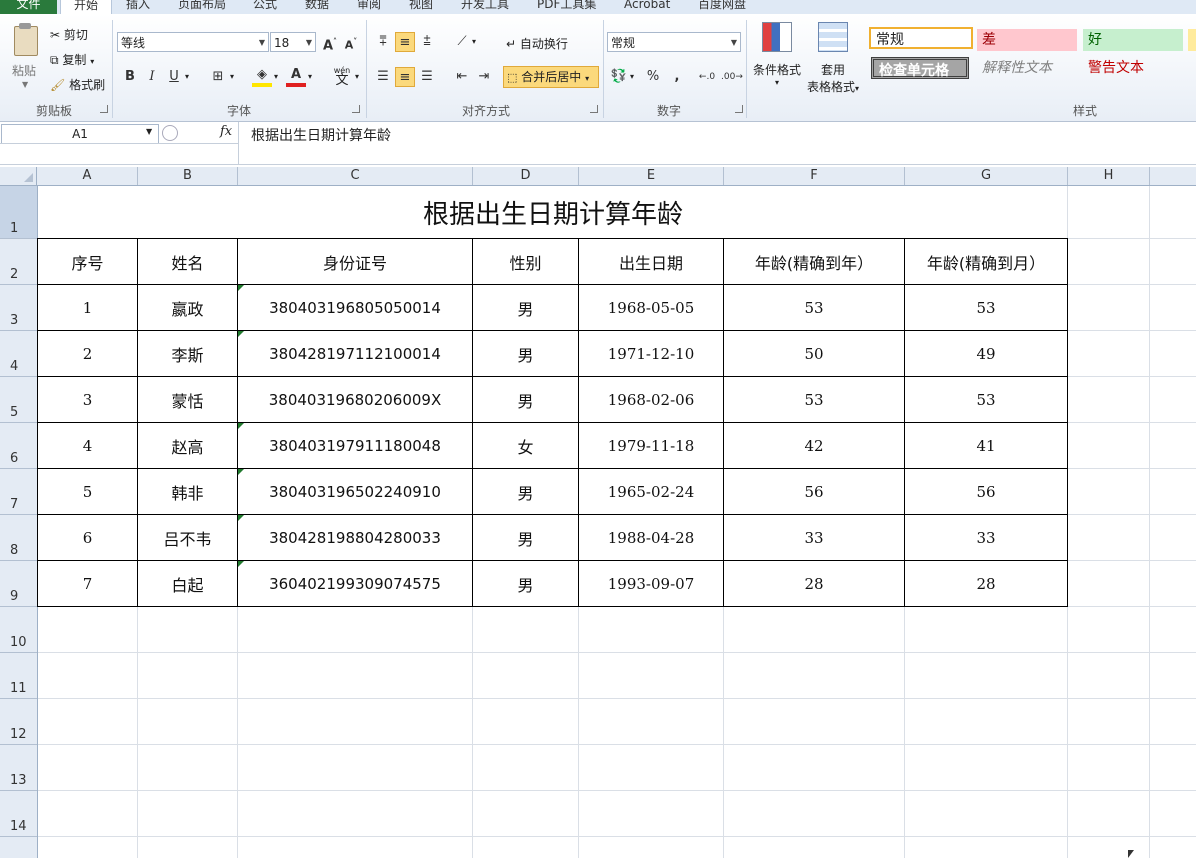  What do you see at coordinates (18, 262) in the screenshot?
I see `row-header-2: 2` at bounding box center [18, 262].